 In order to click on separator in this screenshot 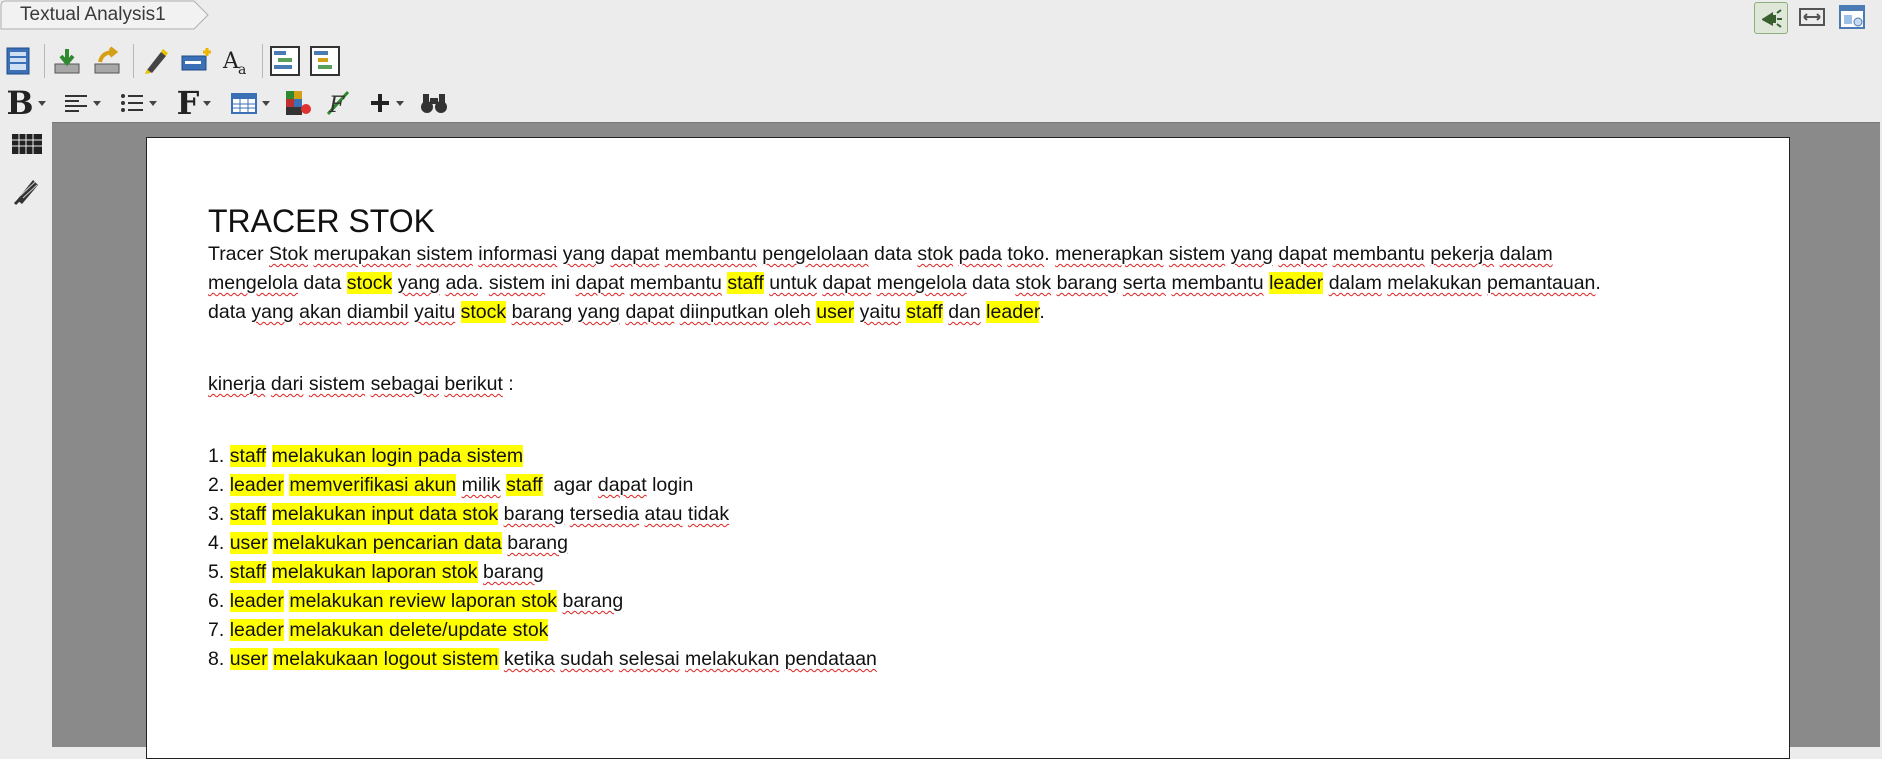, I will do `click(133, 61)`.